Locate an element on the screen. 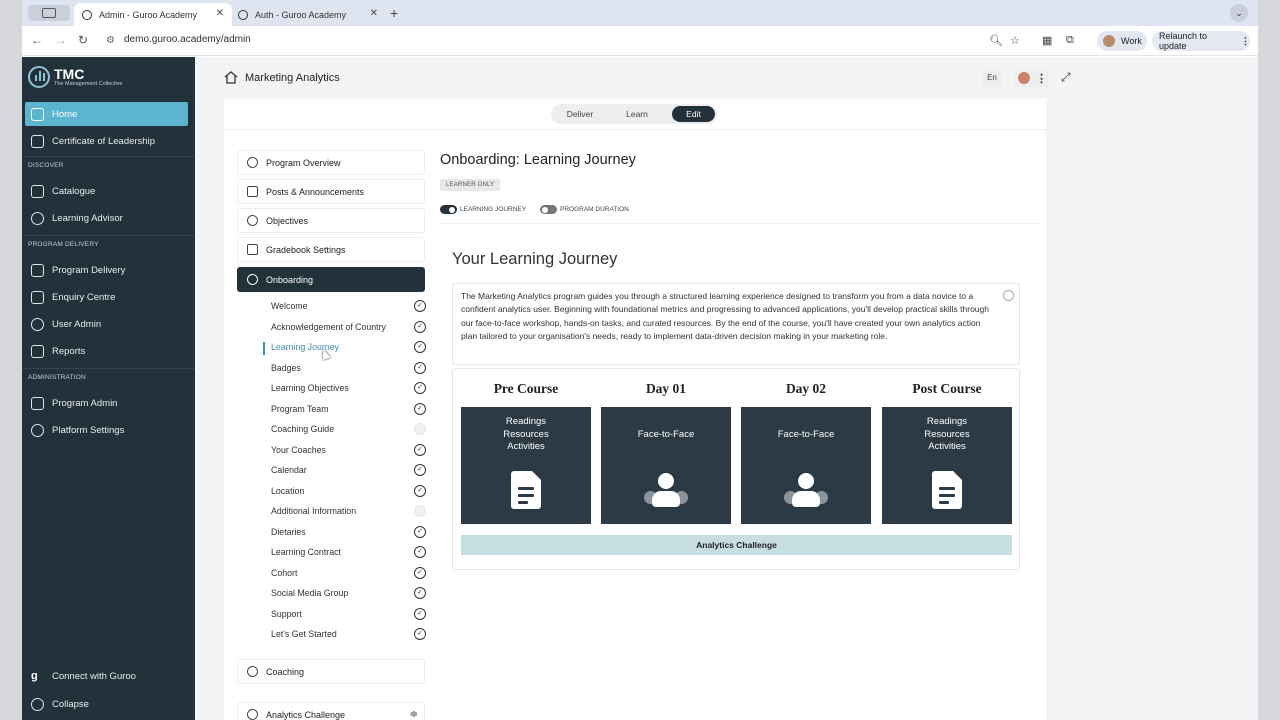 This screenshot has height=720, width=1280. onboarding-item: Learning Contract is located at coordinates (348, 552).